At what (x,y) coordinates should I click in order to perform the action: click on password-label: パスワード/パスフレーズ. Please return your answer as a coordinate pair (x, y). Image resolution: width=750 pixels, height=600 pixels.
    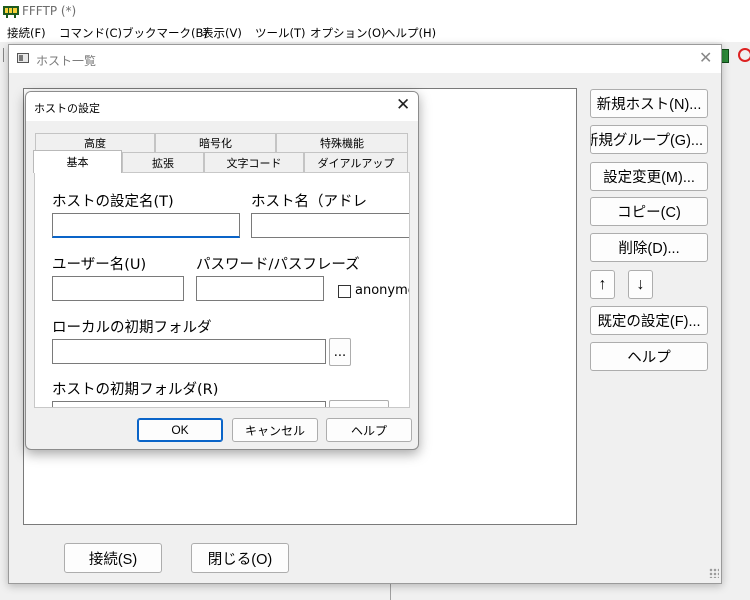
    Looking at the image, I should click on (278, 265).